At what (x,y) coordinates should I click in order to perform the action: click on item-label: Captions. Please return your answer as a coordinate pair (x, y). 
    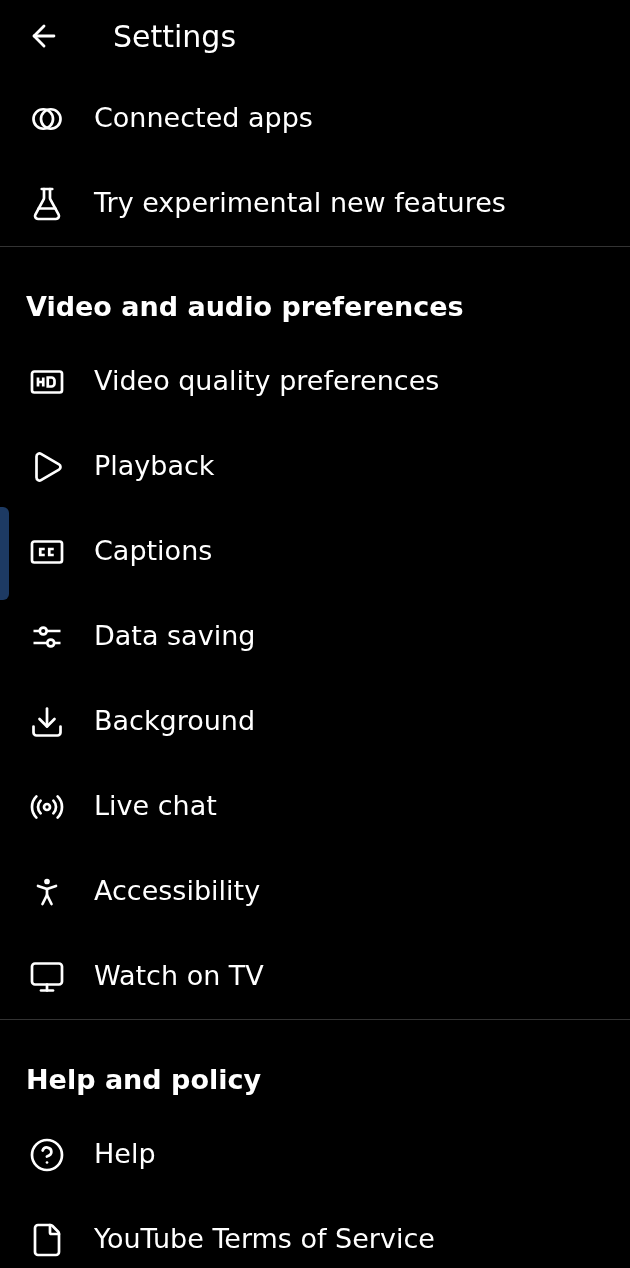
    Looking at the image, I should click on (153, 551).